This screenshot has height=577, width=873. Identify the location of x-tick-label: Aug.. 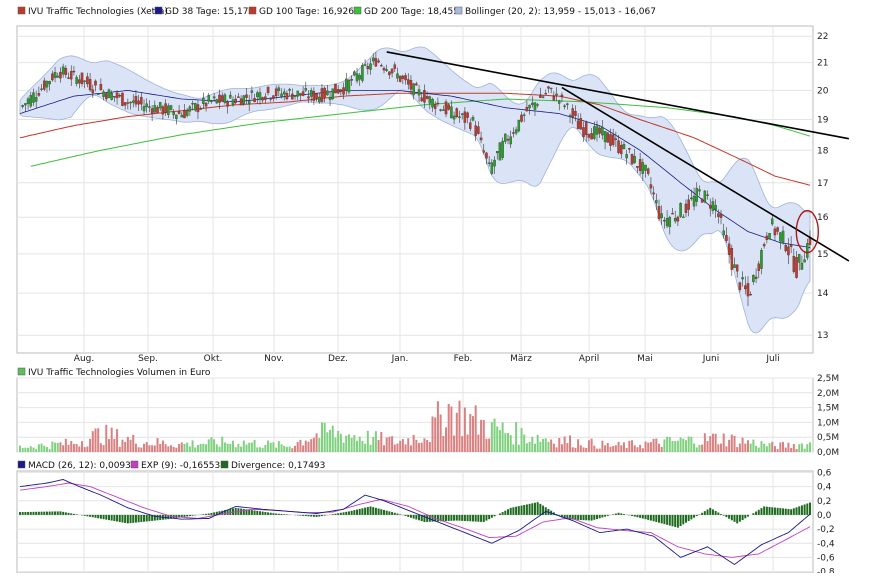
(84, 359).